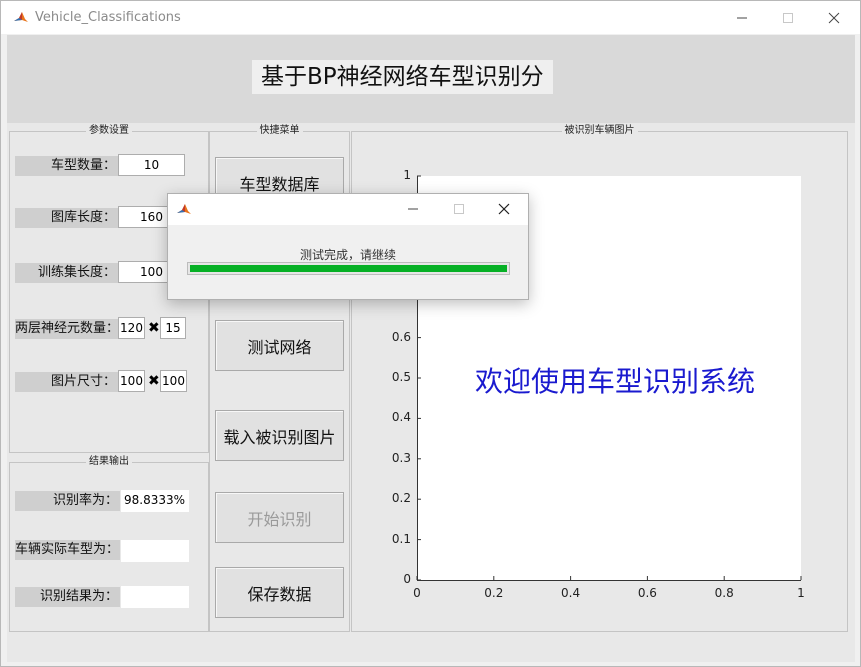  What do you see at coordinates (407, 579) in the screenshot?
I see `y-tick-label: 0` at bounding box center [407, 579].